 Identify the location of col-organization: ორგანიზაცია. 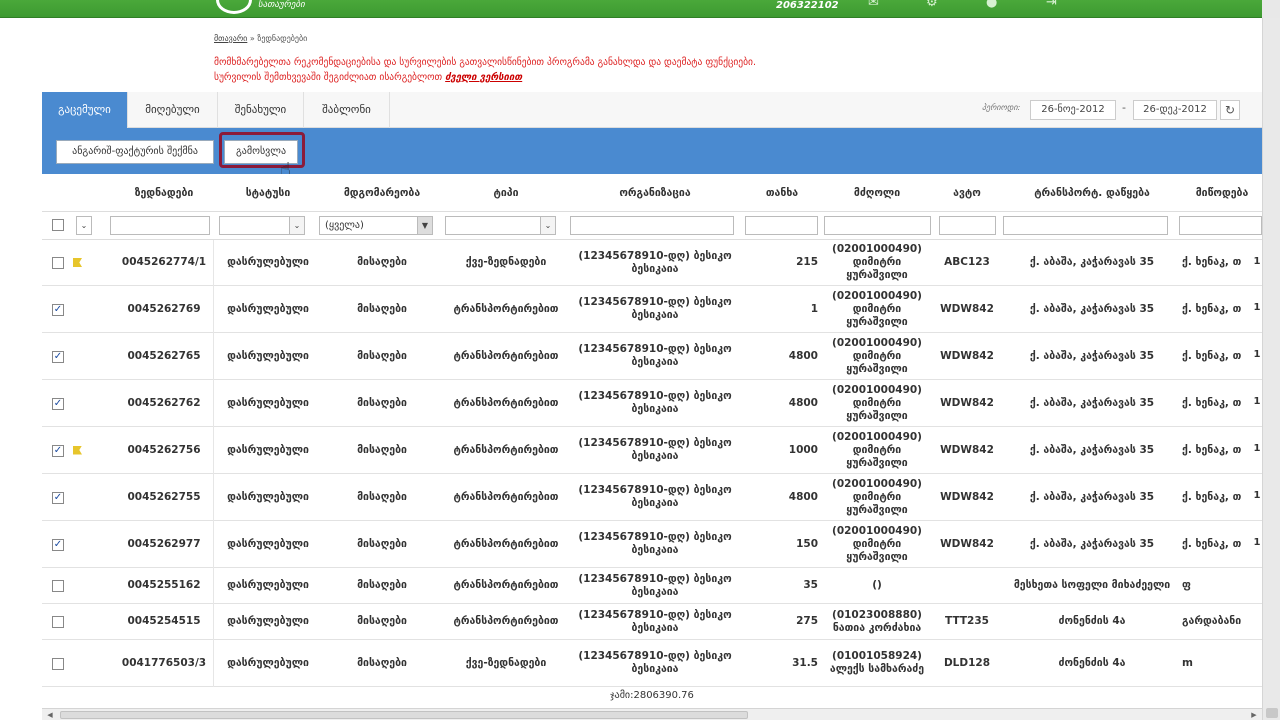
(655, 193).